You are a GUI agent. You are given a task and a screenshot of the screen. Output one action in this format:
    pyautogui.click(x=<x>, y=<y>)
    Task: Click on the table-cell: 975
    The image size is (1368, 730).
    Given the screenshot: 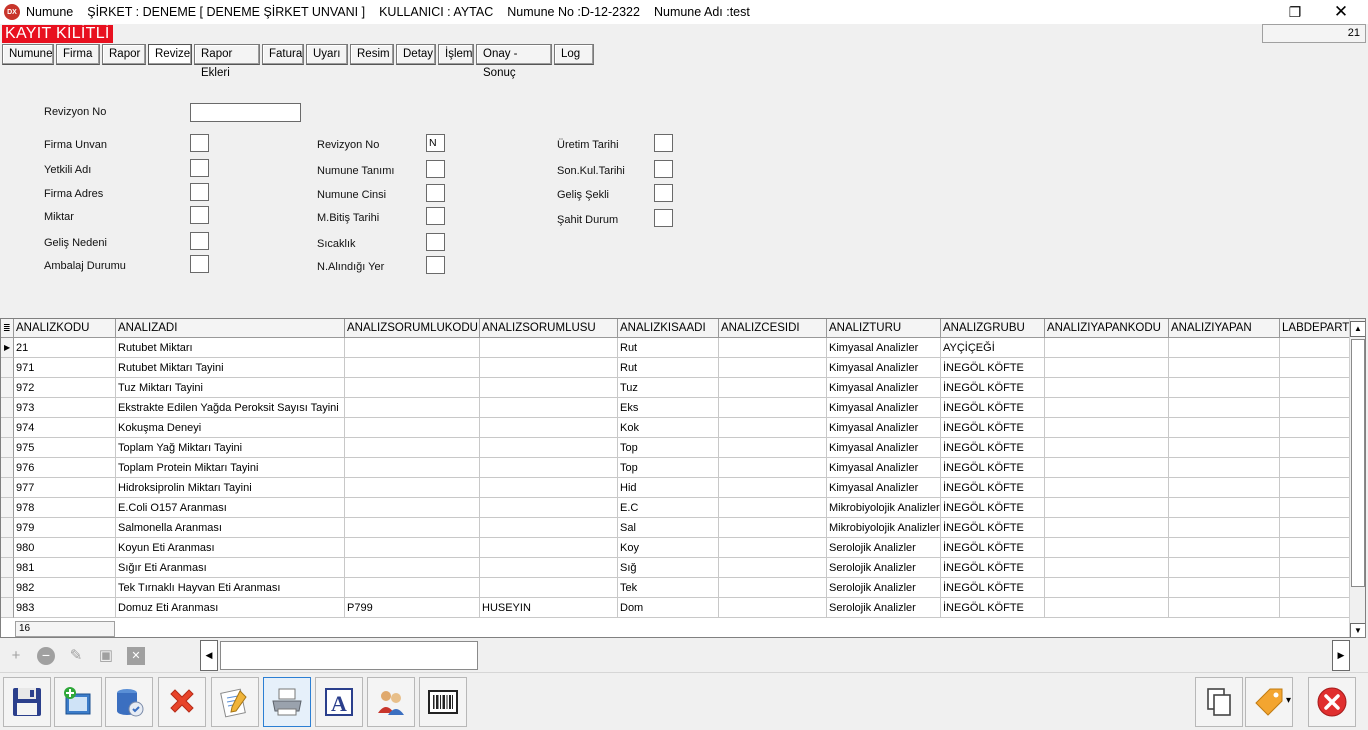 What is the action you would take?
    pyautogui.click(x=65, y=448)
    